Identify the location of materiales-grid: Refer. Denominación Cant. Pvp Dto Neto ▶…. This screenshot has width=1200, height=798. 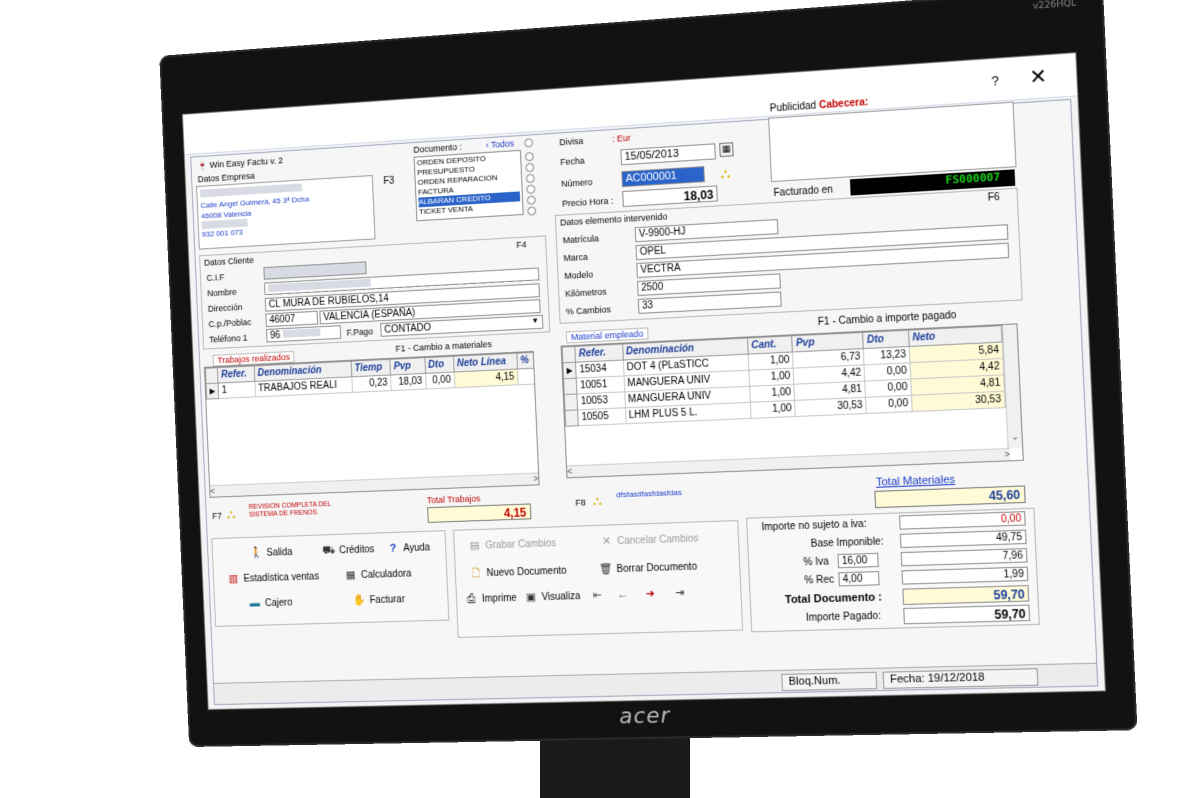
(792, 401).